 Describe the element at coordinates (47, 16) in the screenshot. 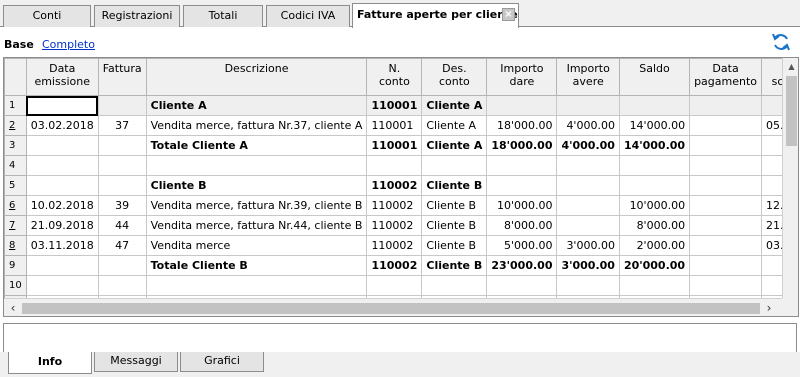

I see `tab-conti: Conti` at that location.